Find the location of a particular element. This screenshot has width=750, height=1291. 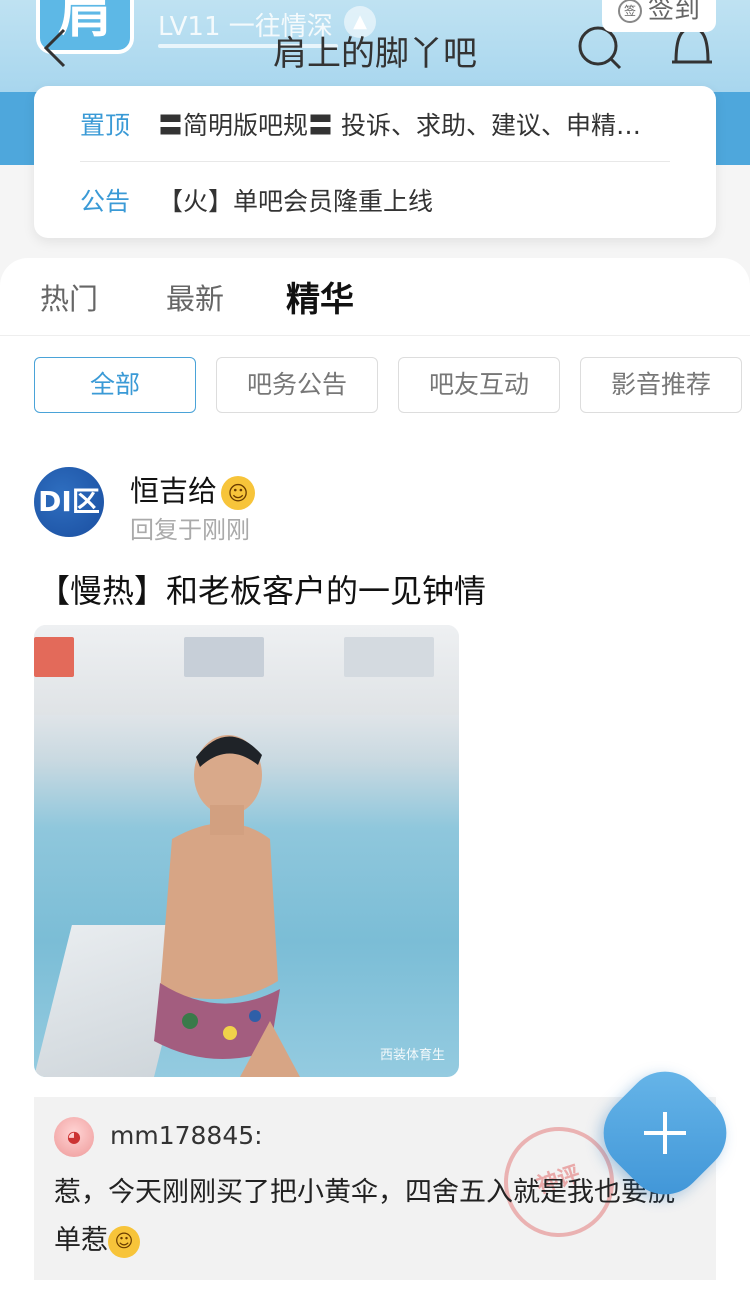

filter-chip-interaction: 吧友互动 is located at coordinates (479, 385).